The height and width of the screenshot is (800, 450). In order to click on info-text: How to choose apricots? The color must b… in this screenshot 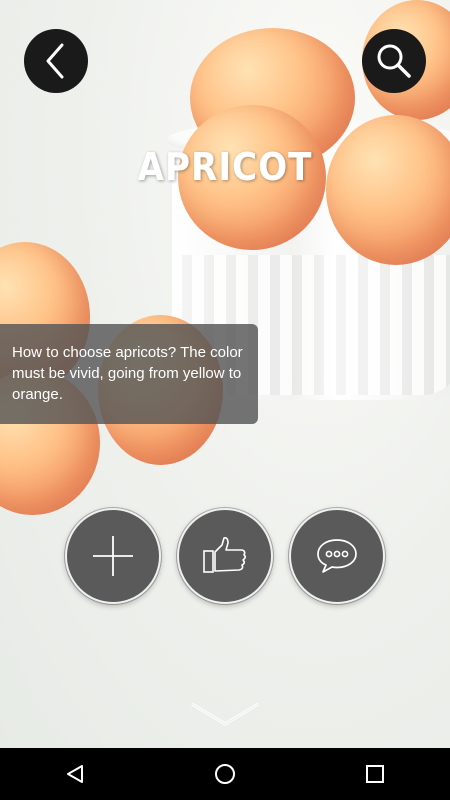, I will do `click(127, 373)`.